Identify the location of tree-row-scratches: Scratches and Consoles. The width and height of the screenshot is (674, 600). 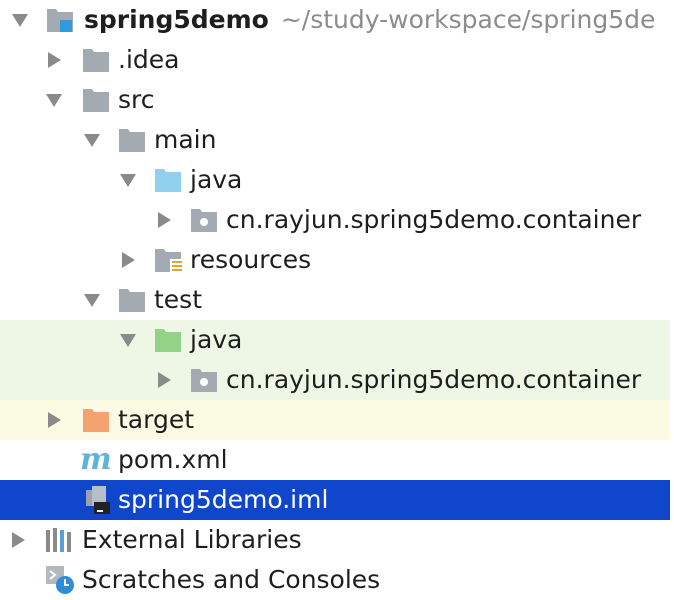
(335, 580).